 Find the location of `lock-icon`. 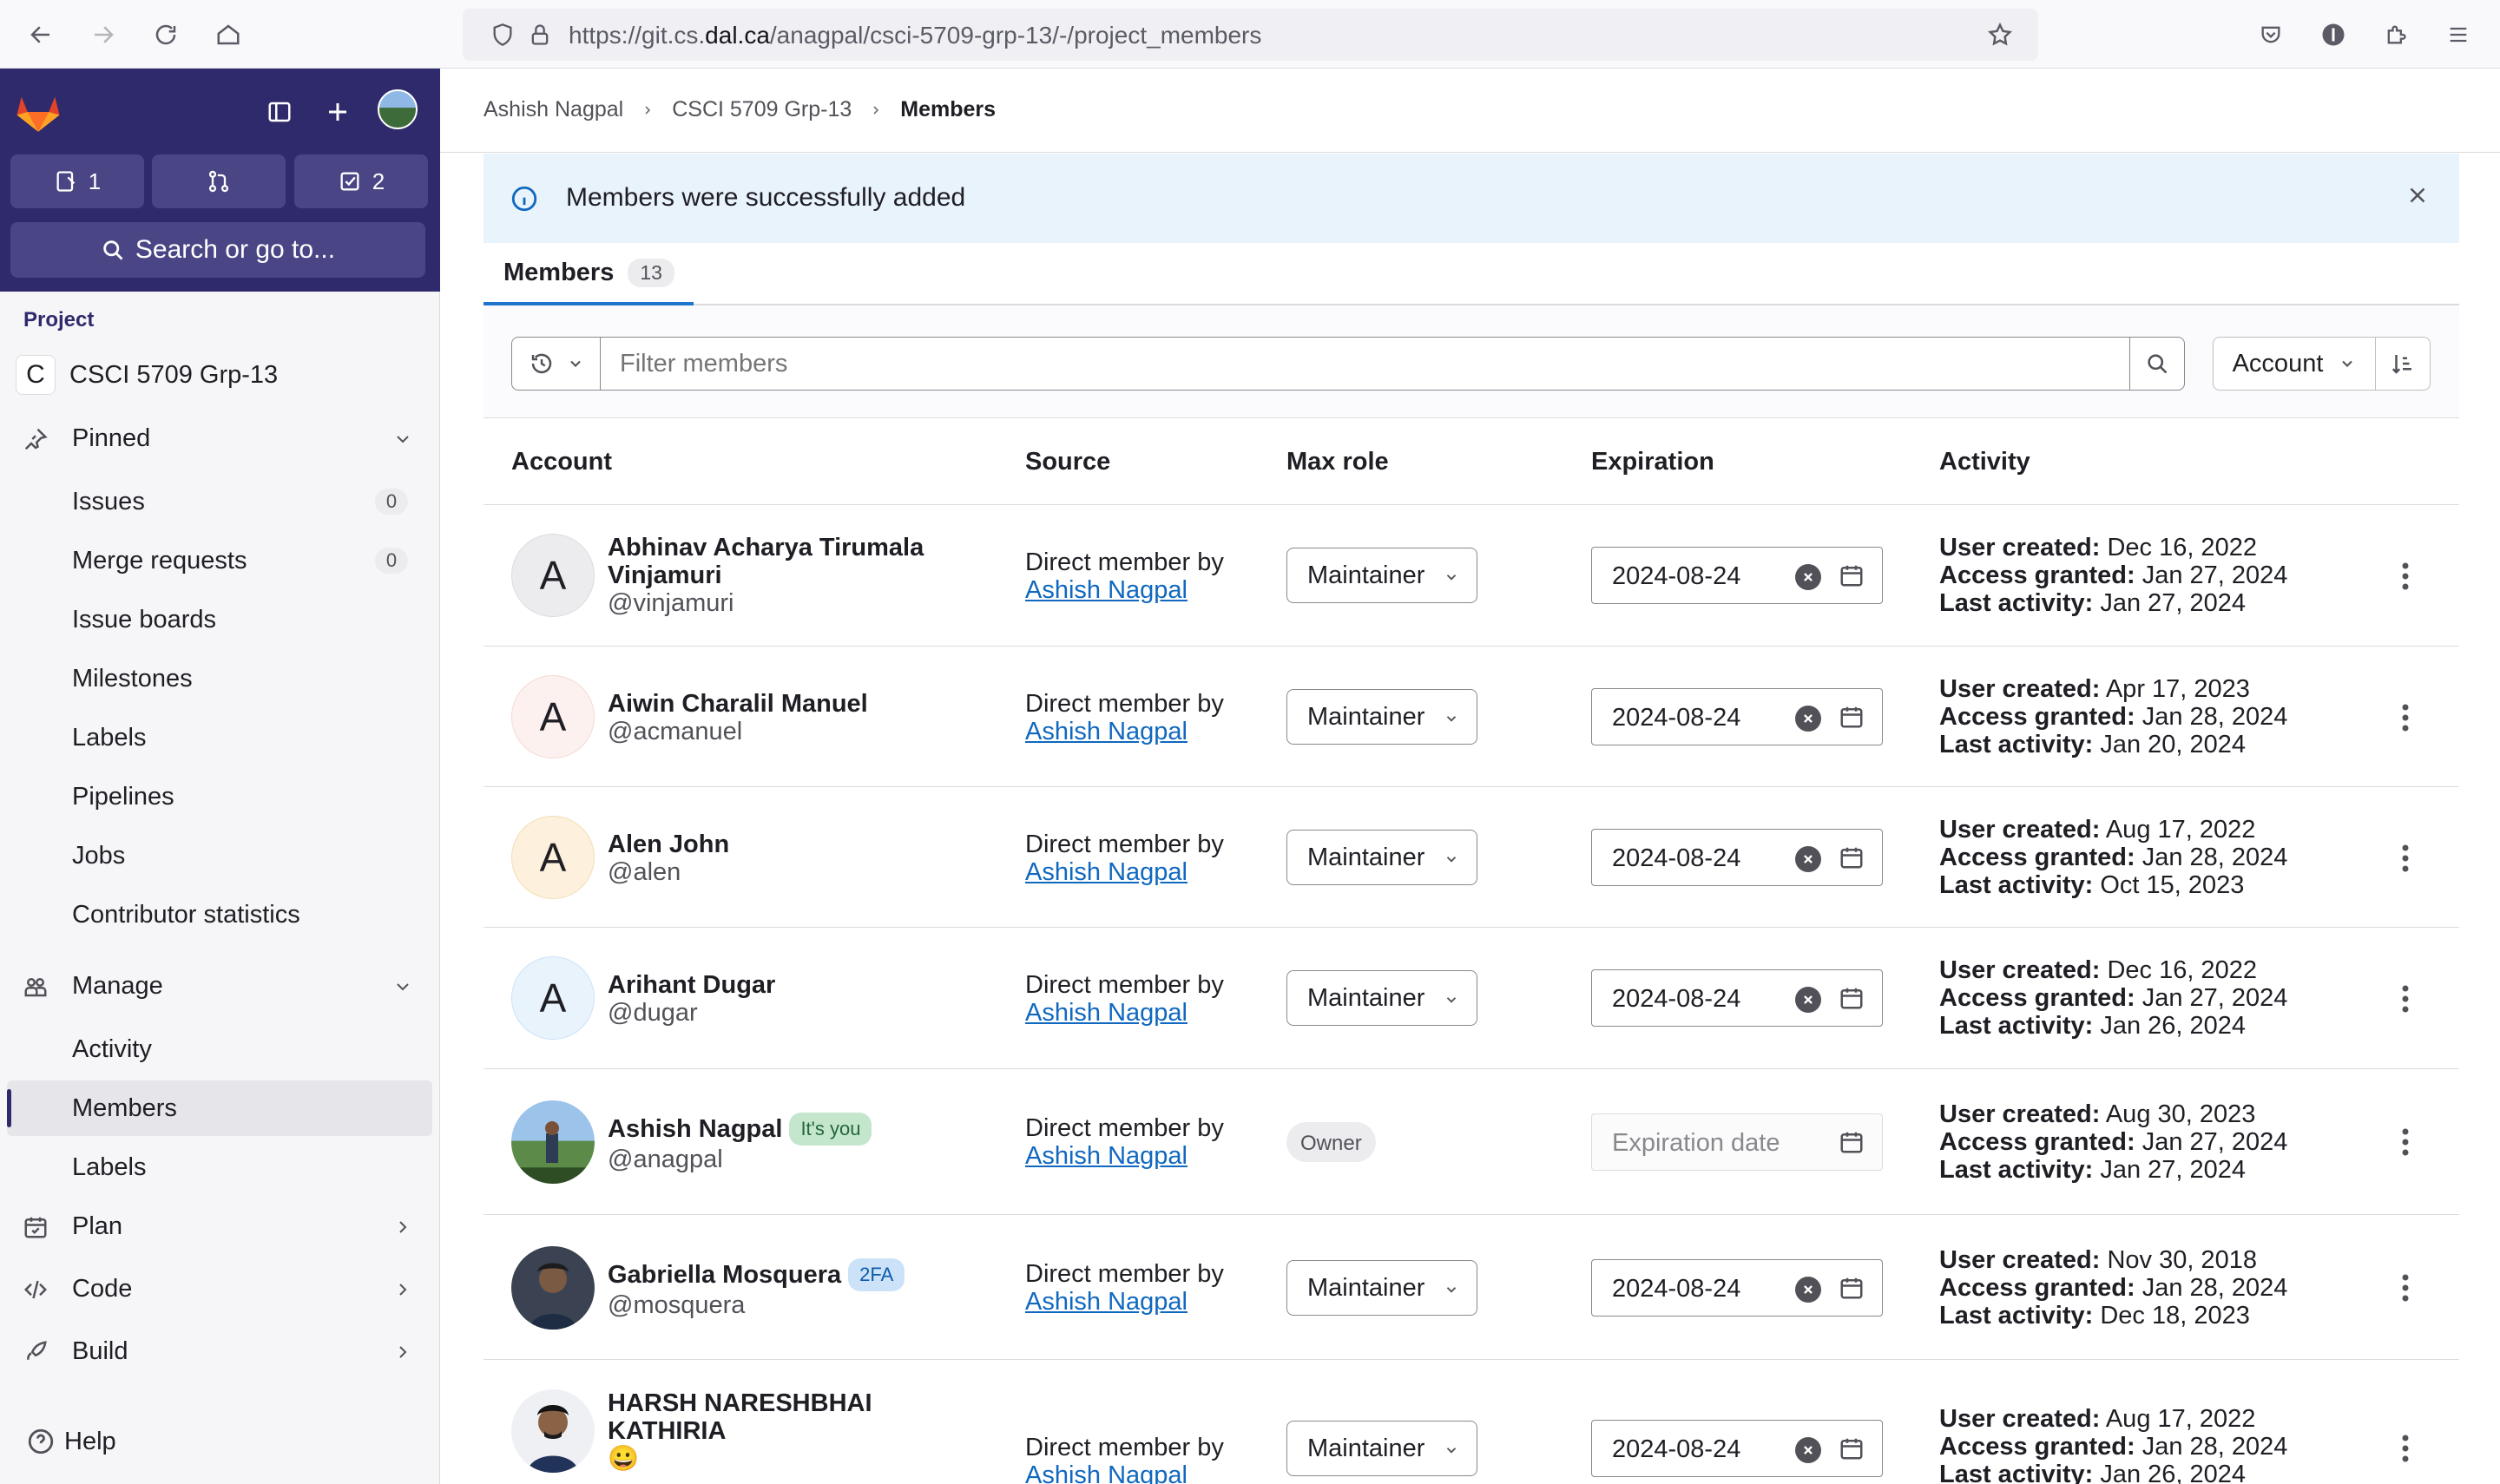

lock-icon is located at coordinates (540, 35).